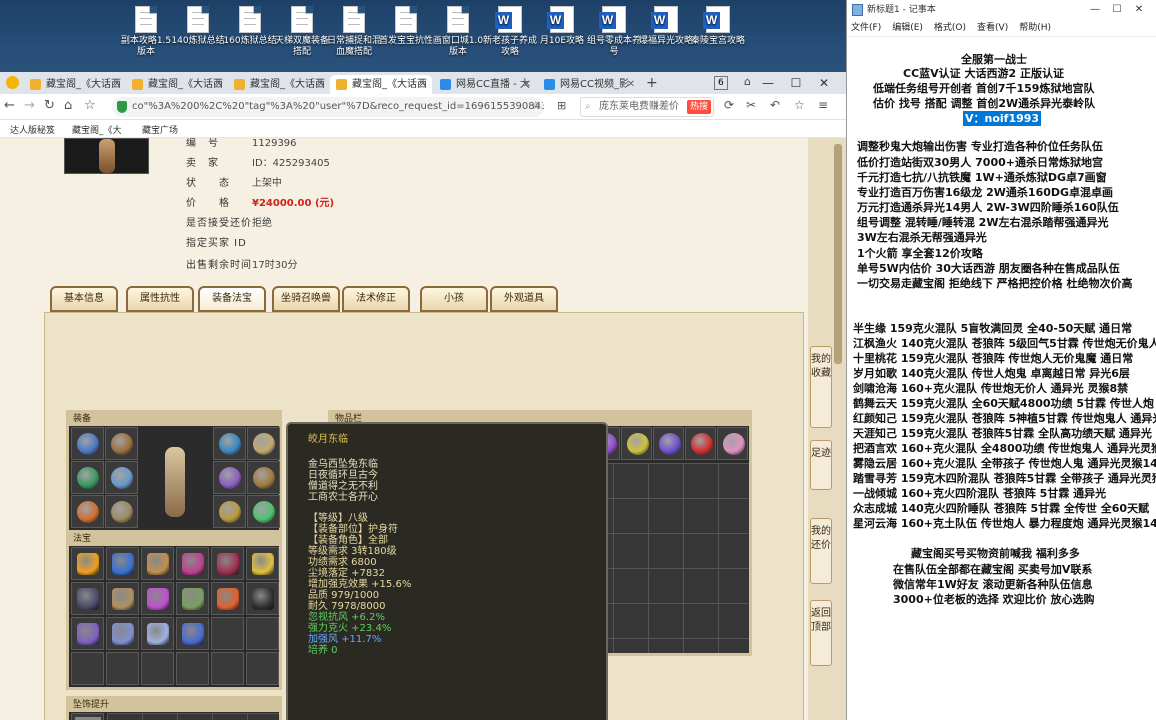 The image size is (1156, 720). I want to click on notepad-maximize-button: ☐, so click(1117, 10).